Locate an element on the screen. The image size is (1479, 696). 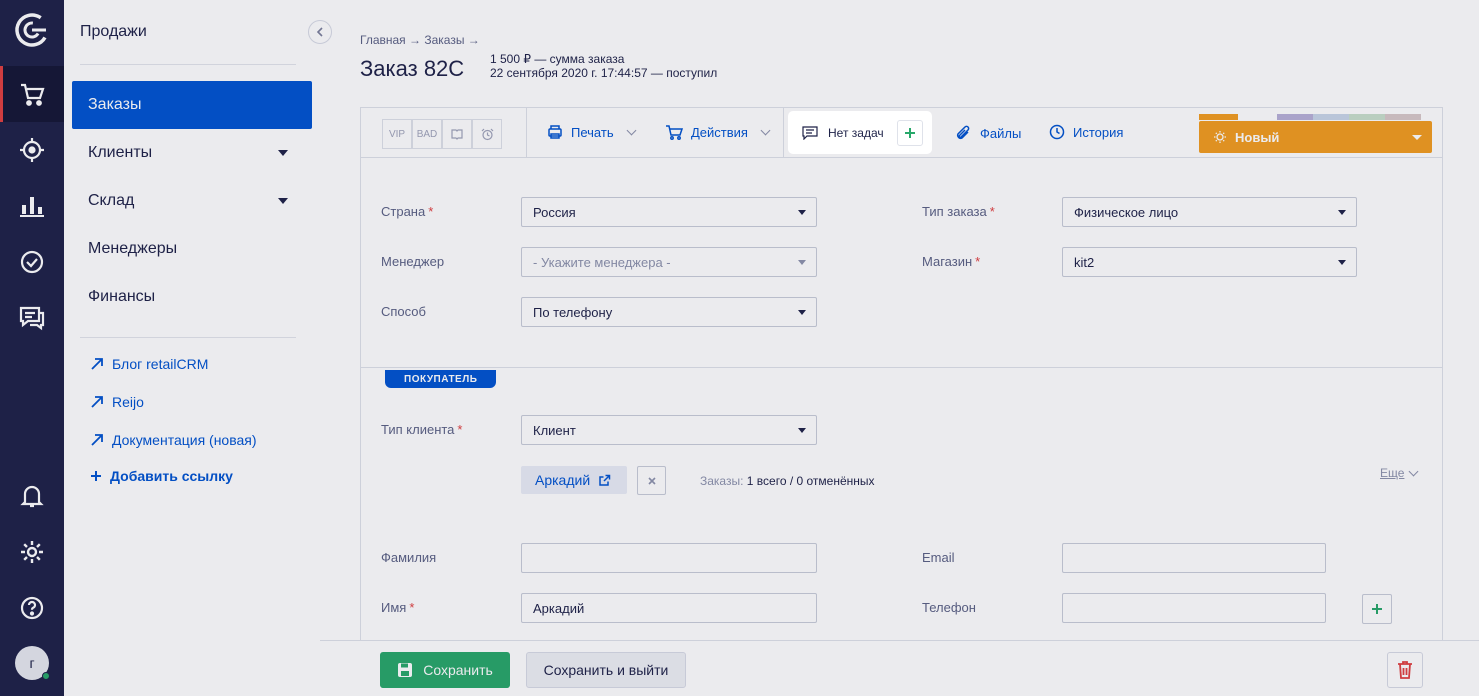
method-select: По телефону is located at coordinates (669, 312).